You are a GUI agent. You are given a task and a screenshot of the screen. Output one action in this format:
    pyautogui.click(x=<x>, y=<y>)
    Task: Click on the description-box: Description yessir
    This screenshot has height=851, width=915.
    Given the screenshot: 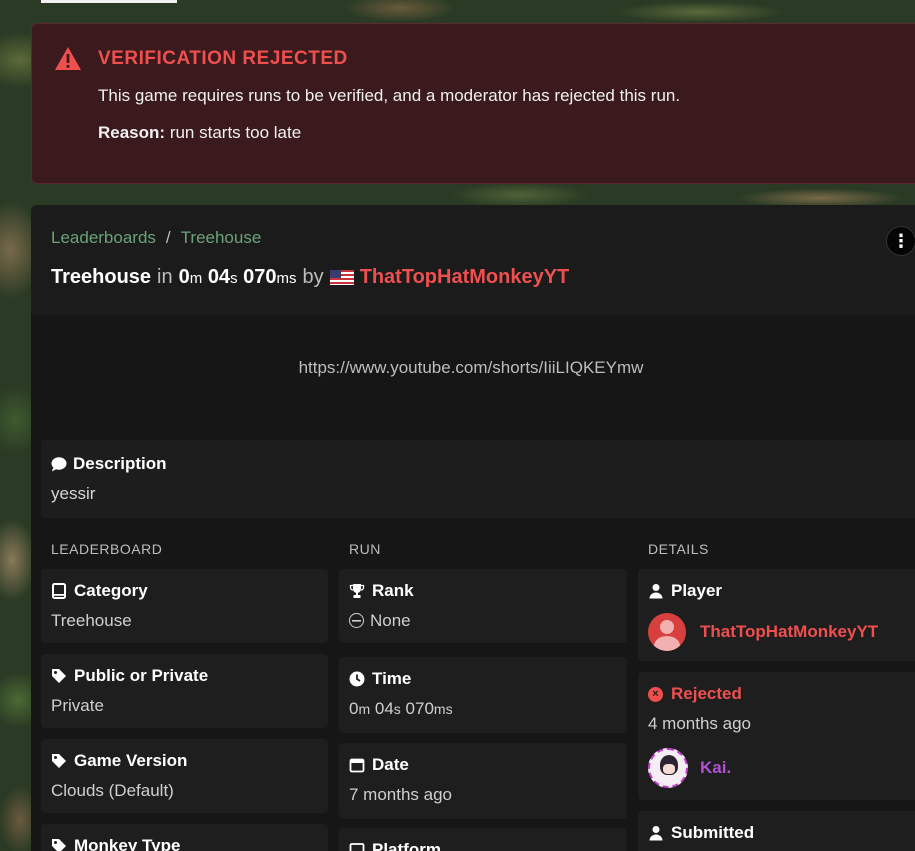 What is the action you would take?
    pyautogui.click(x=478, y=479)
    